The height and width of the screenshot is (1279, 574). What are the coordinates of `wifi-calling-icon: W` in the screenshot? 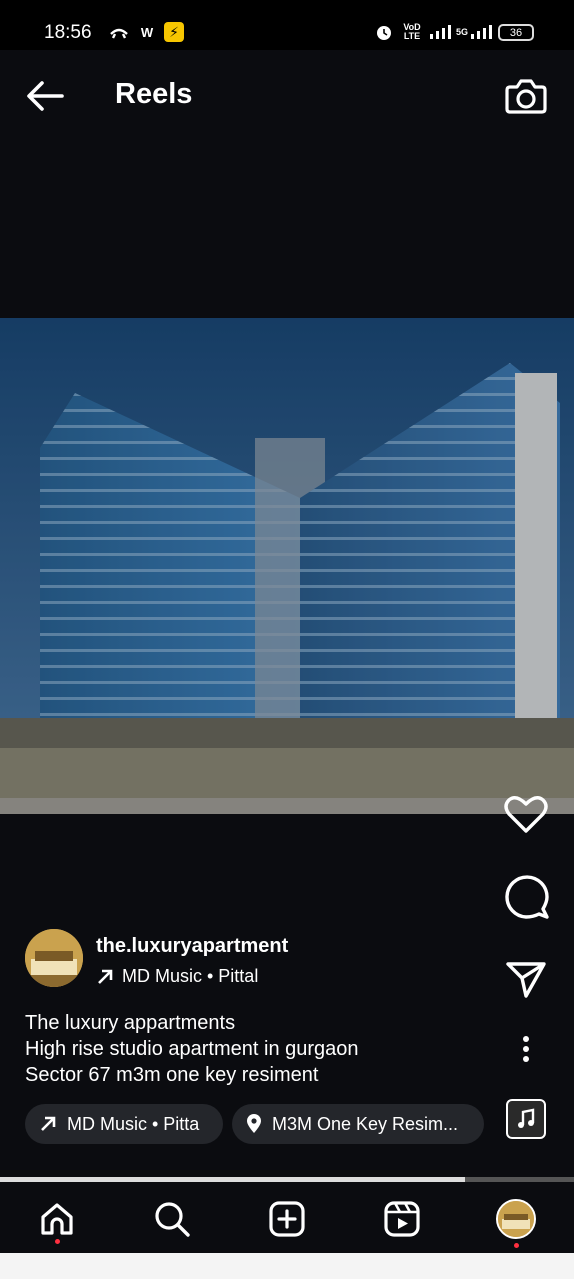 It's located at (147, 32).